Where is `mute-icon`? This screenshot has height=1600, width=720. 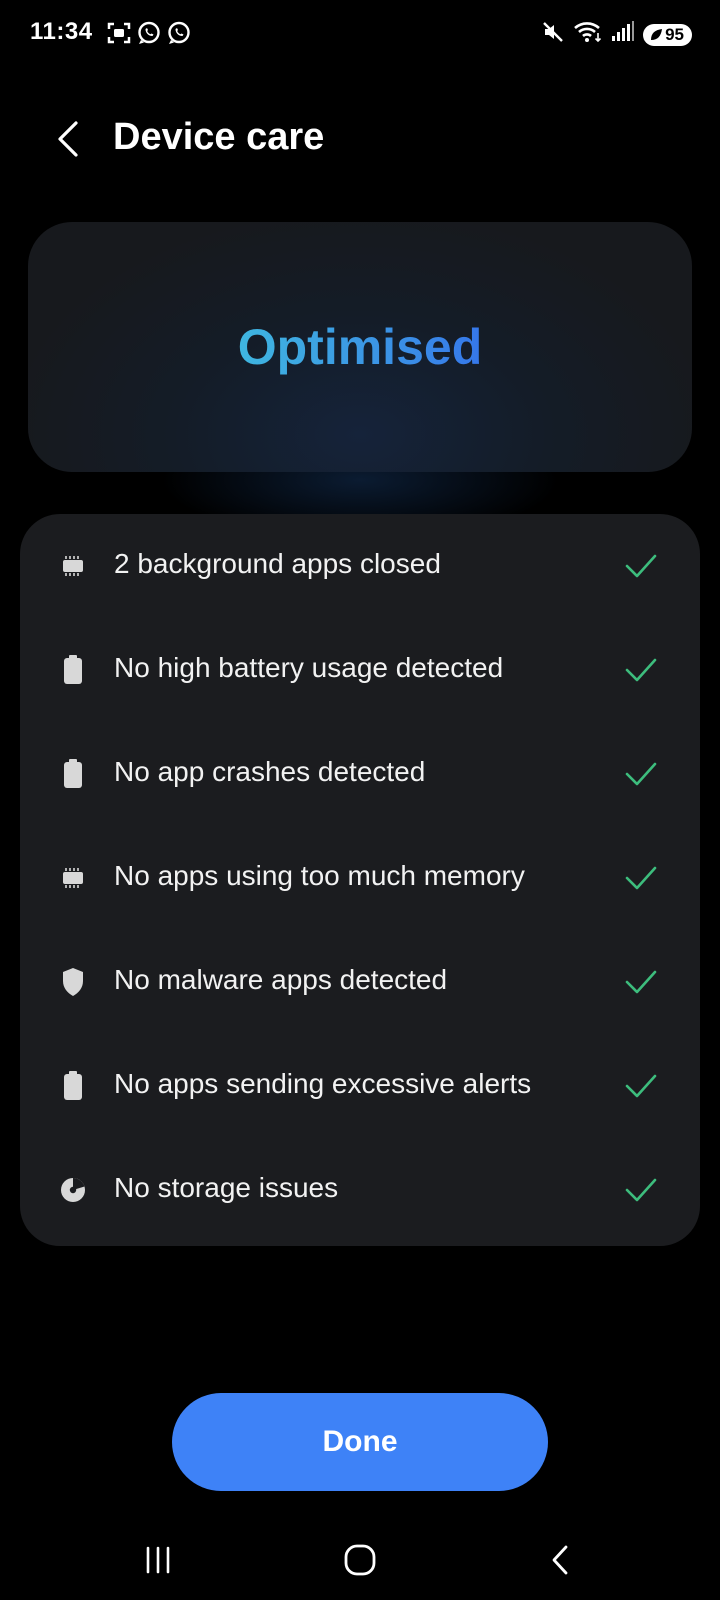 mute-icon is located at coordinates (553, 34).